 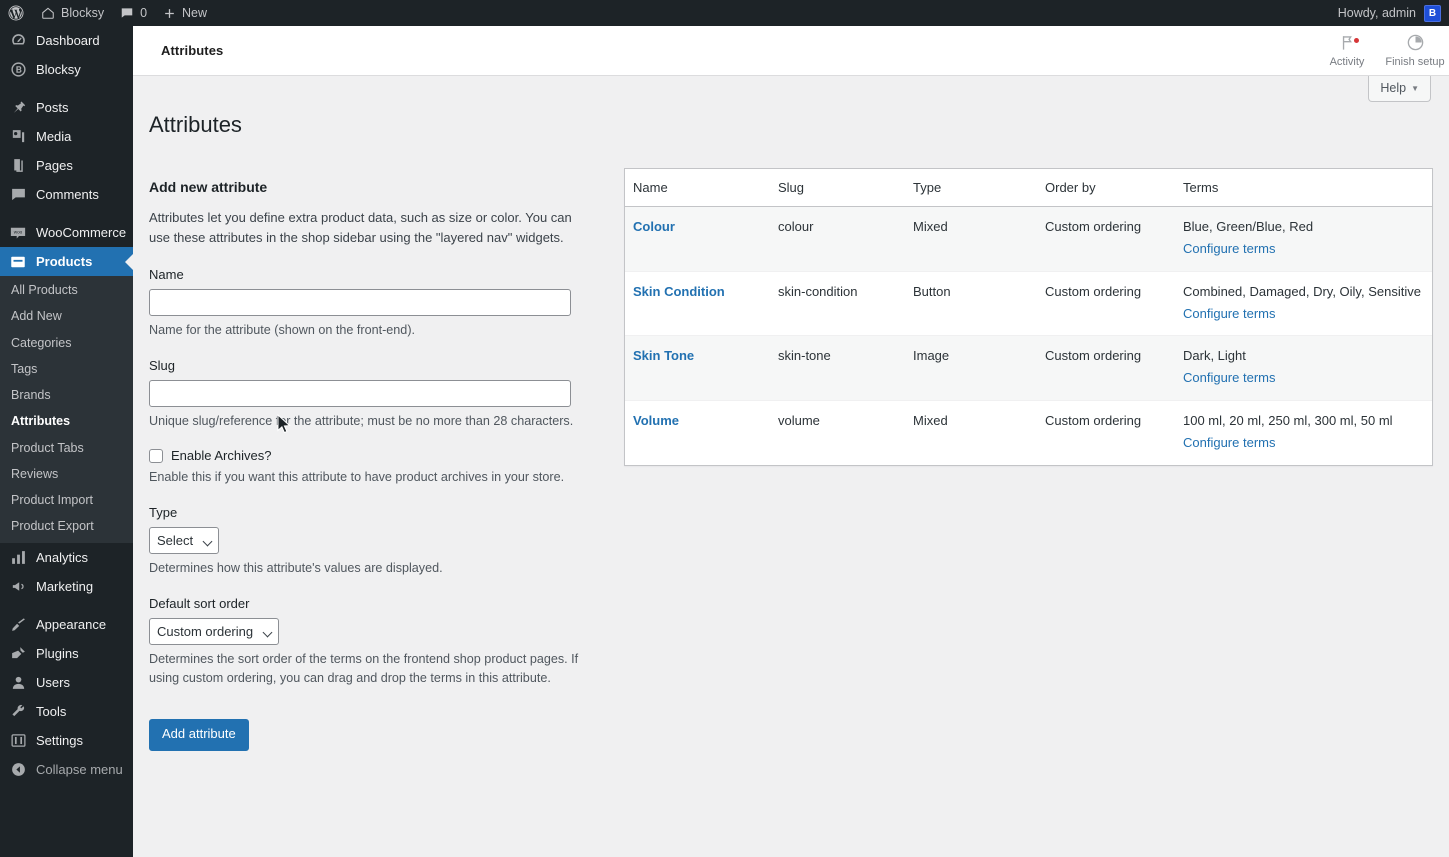 I want to click on sidebar-item-label: Dashboard, so click(x=68, y=40).